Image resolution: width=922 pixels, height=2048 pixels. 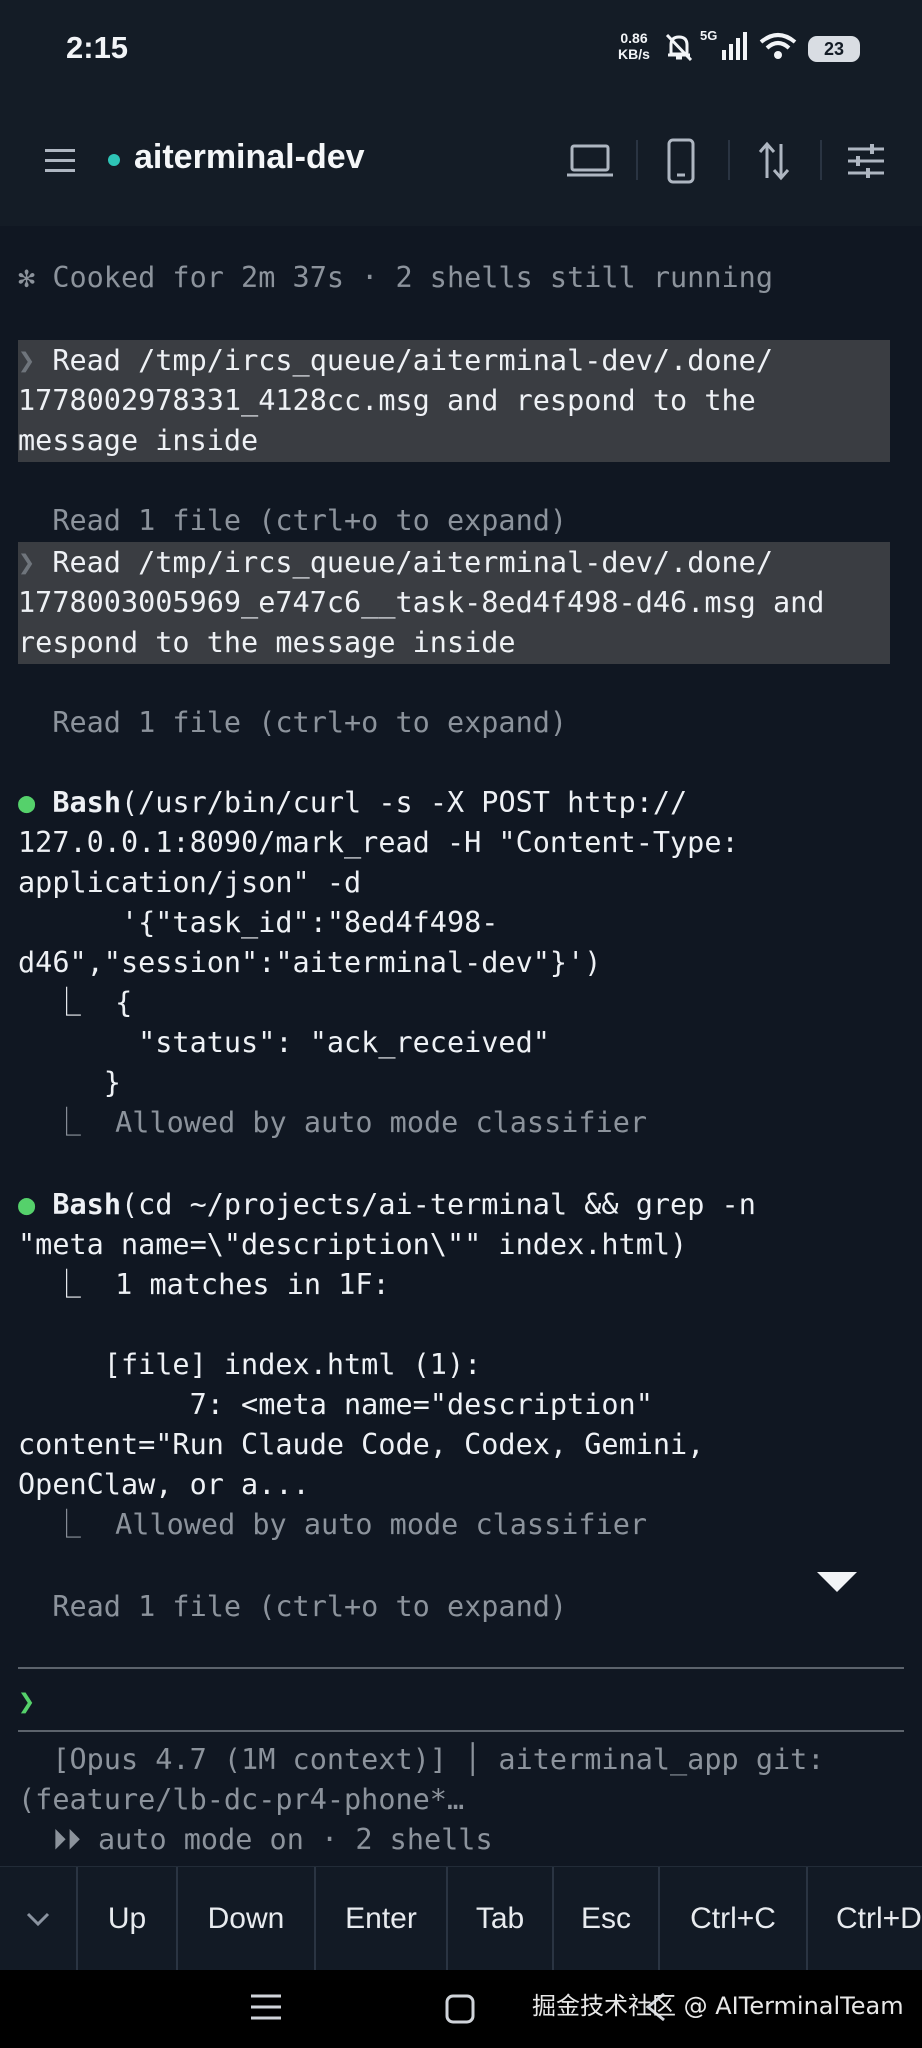 I want to click on mute-bell-icon, so click(x=679, y=49).